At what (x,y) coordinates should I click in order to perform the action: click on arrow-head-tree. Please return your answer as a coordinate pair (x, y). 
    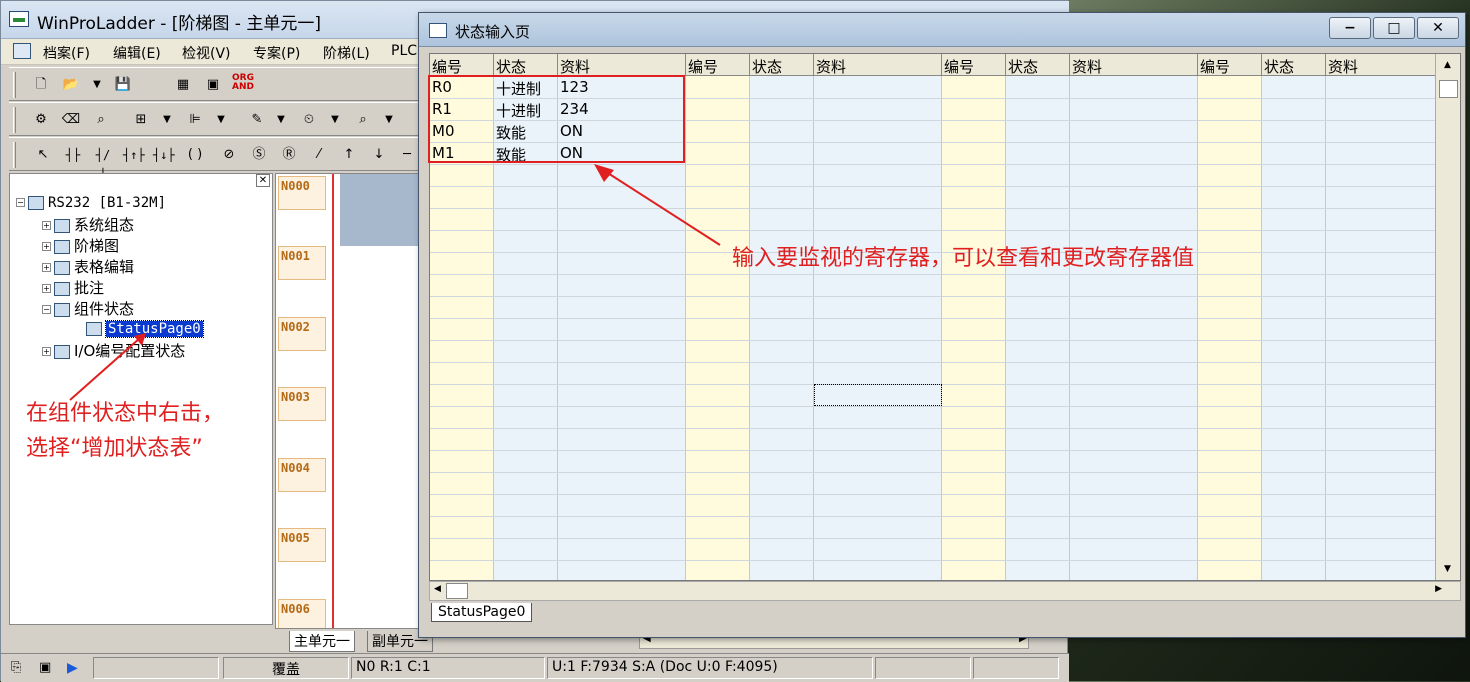
    Looking at the image, I should click on (140, 339).